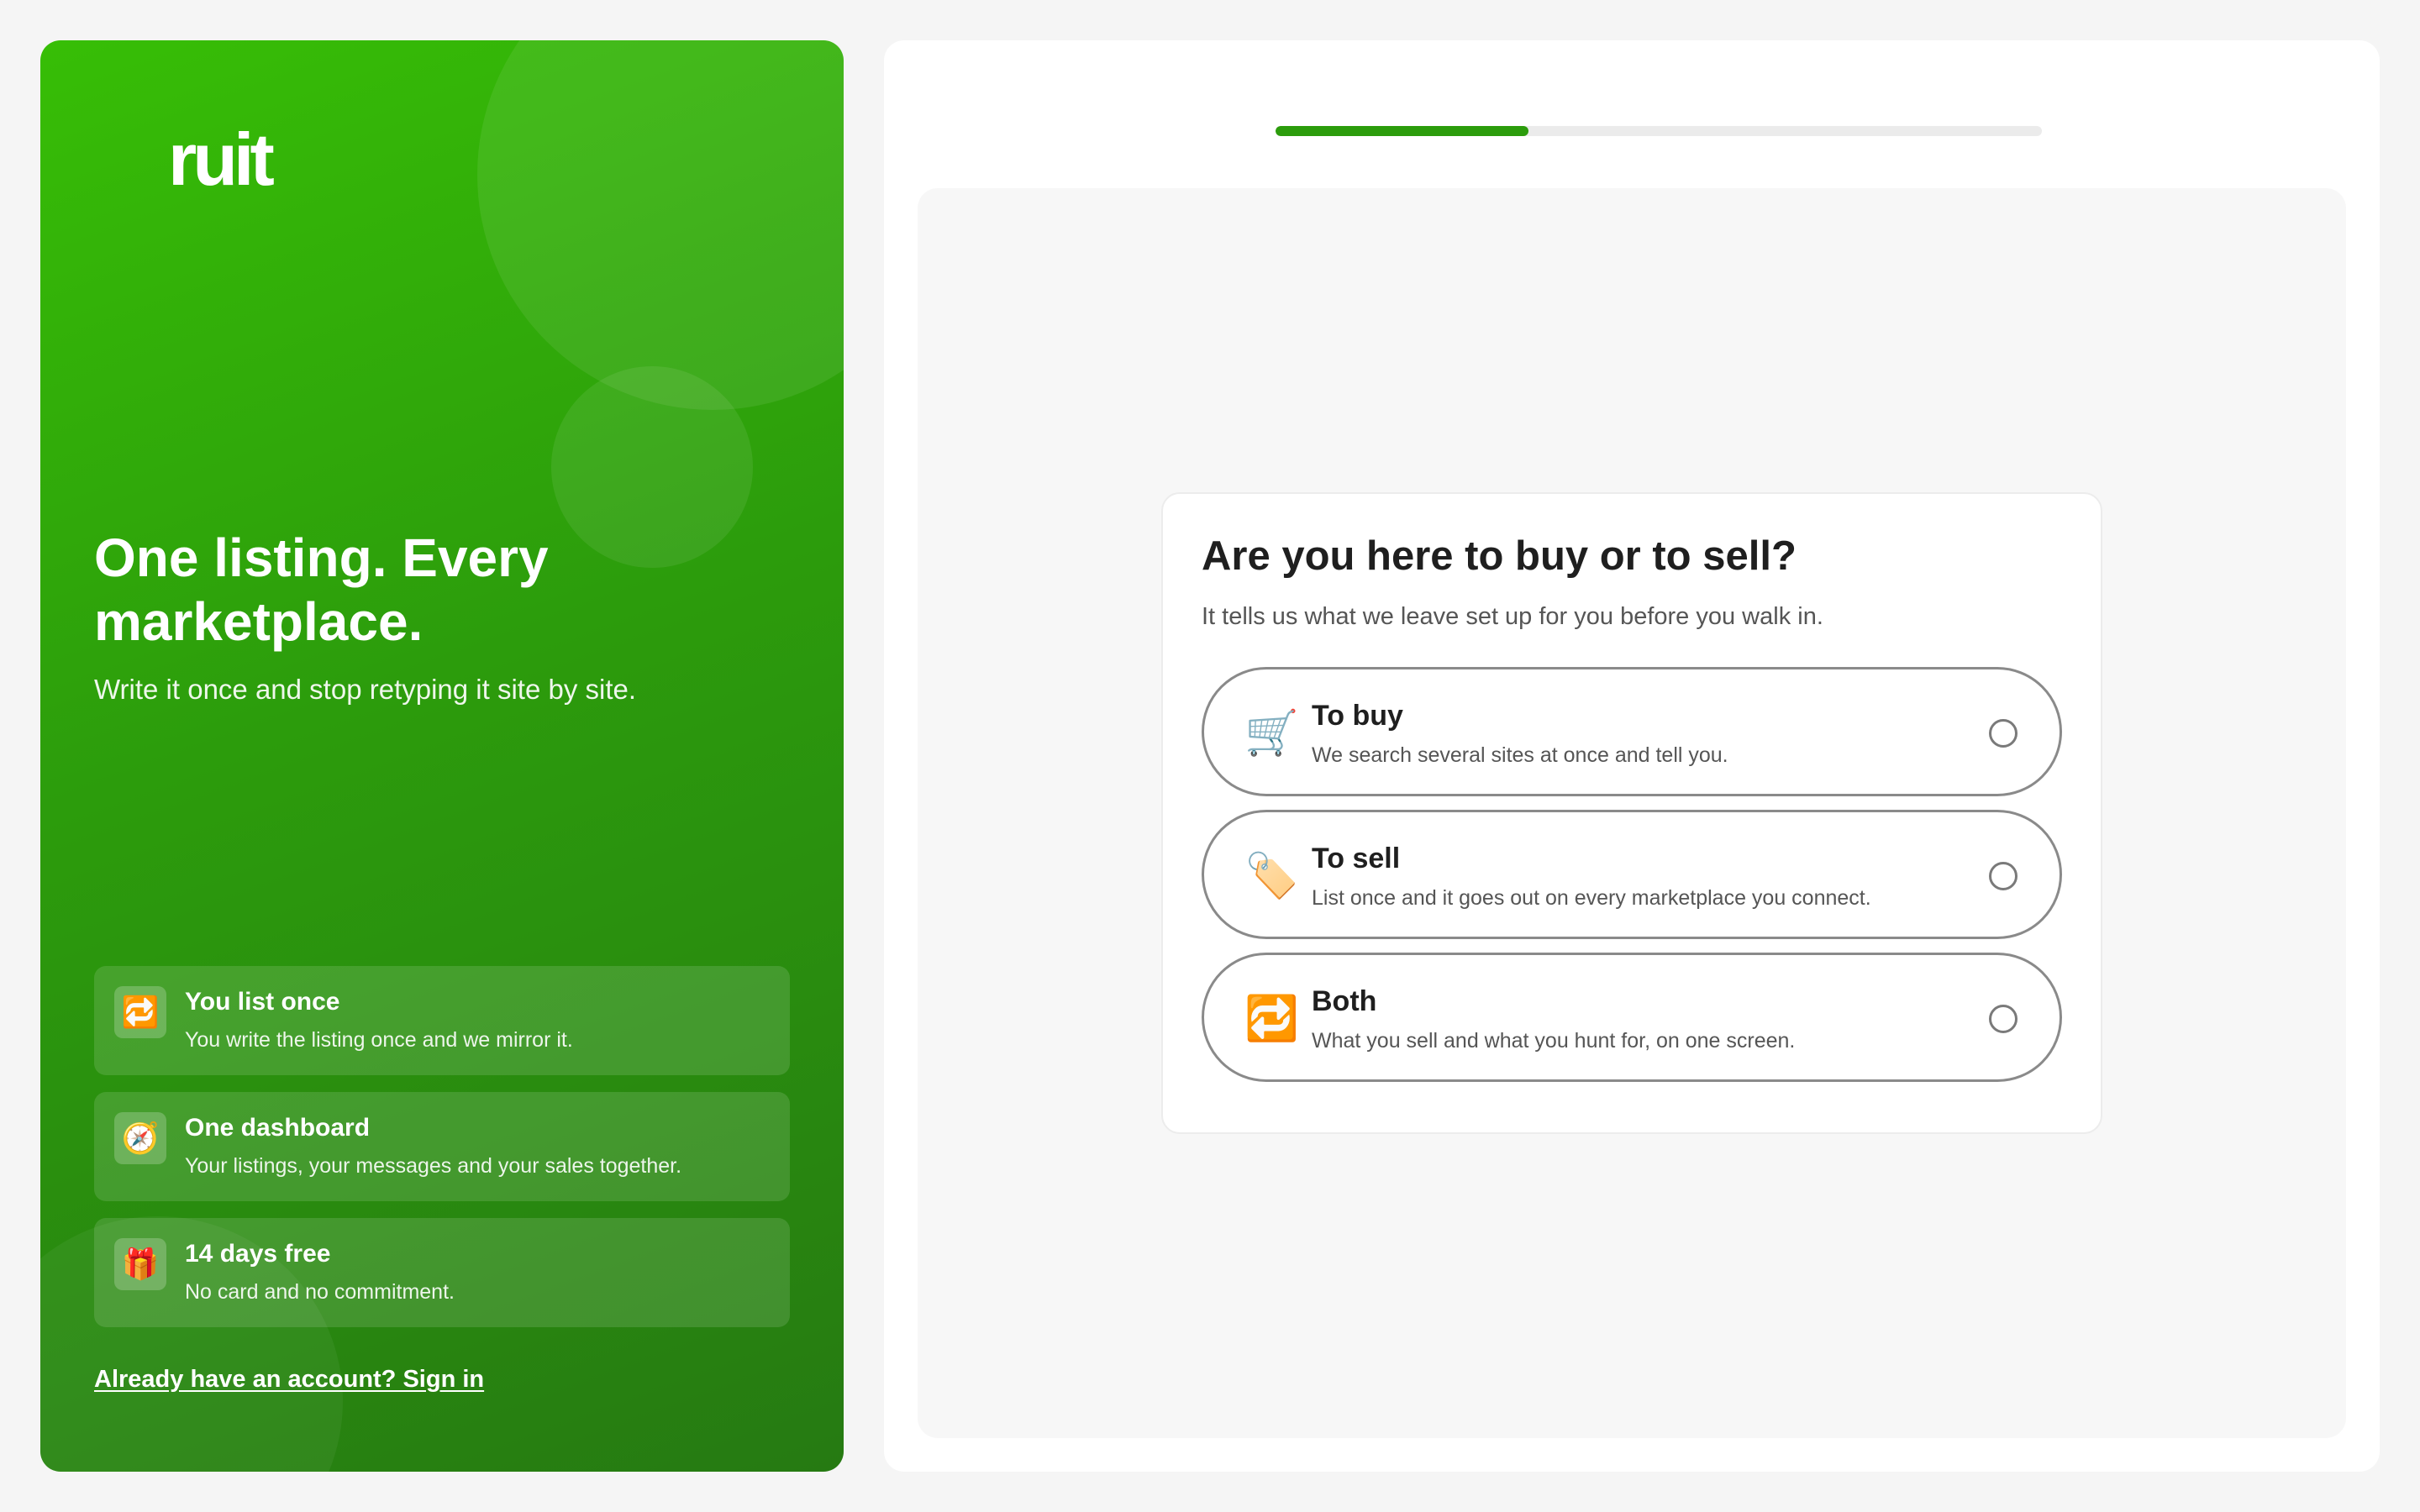 The image size is (2420, 1512). I want to click on compass-icon: 🧭, so click(140, 1138).